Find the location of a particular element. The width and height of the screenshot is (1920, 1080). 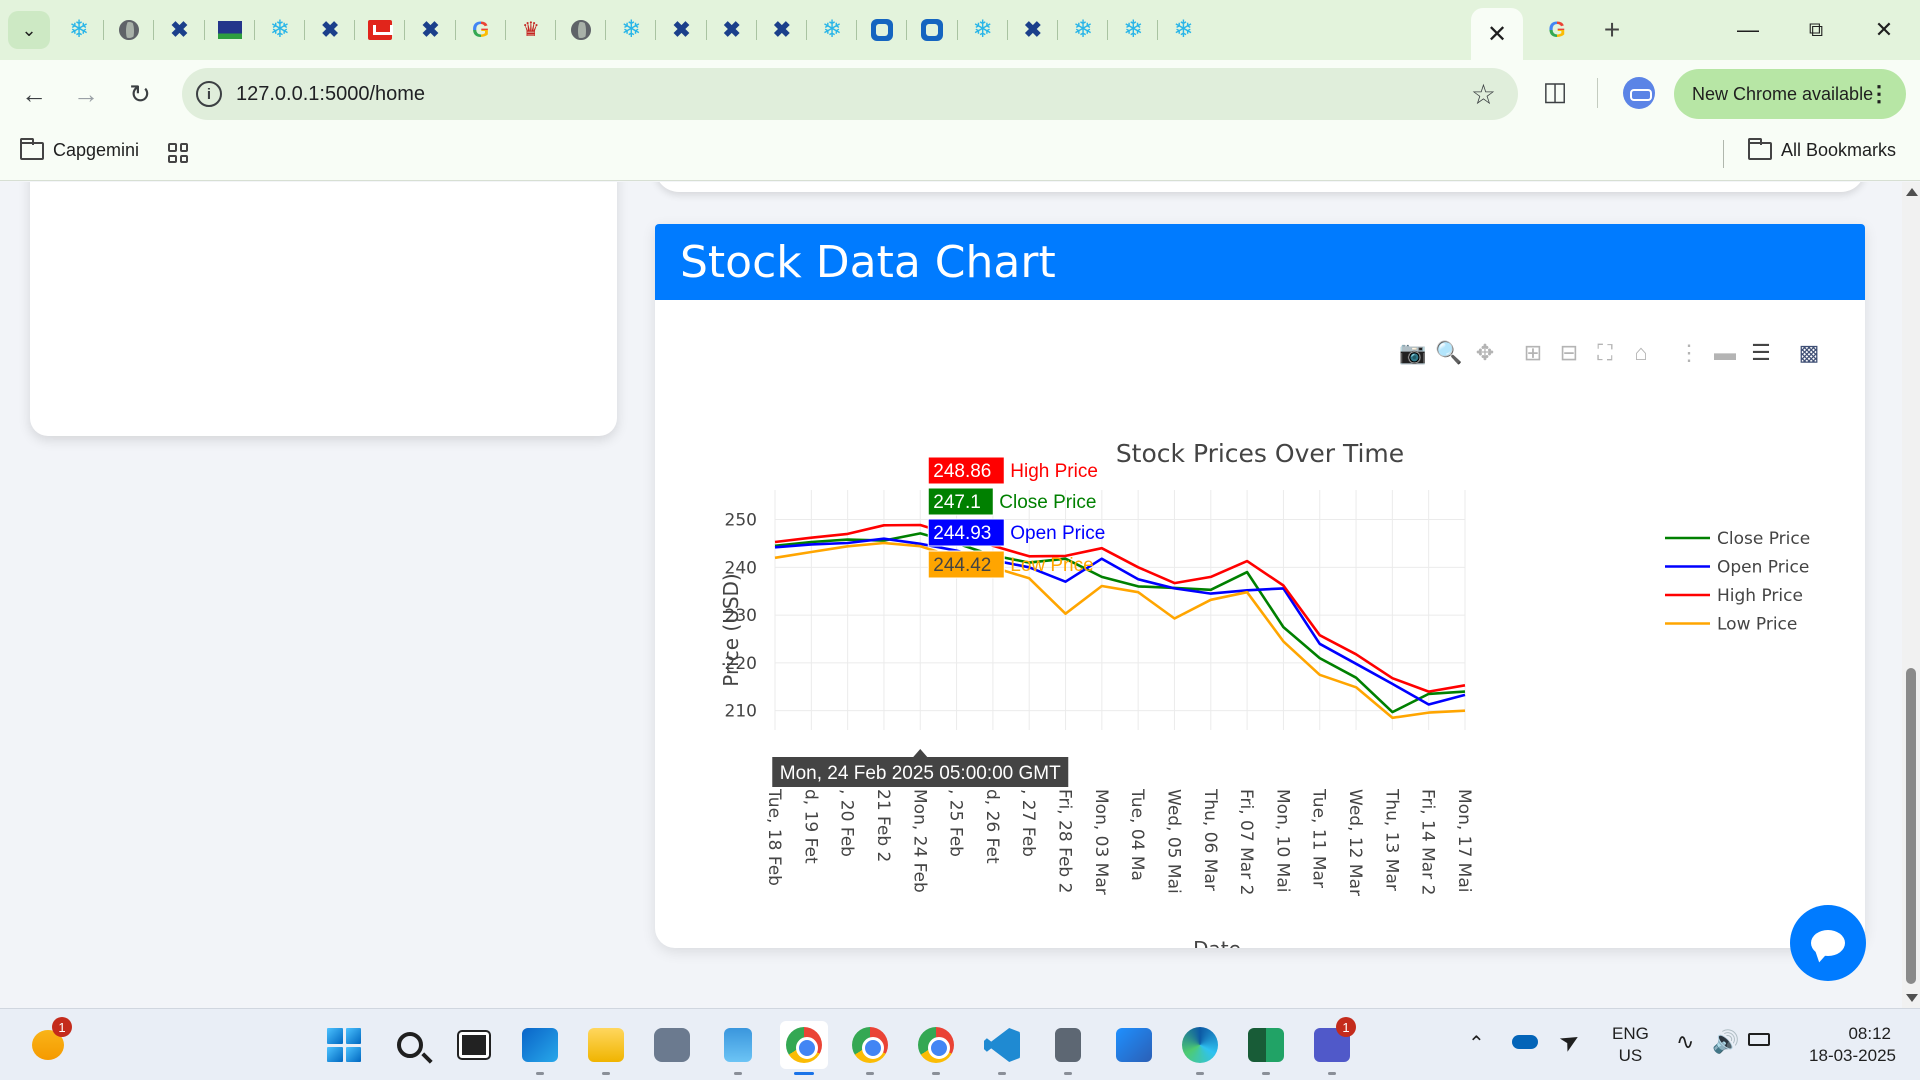

start-button is located at coordinates (344, 1045).